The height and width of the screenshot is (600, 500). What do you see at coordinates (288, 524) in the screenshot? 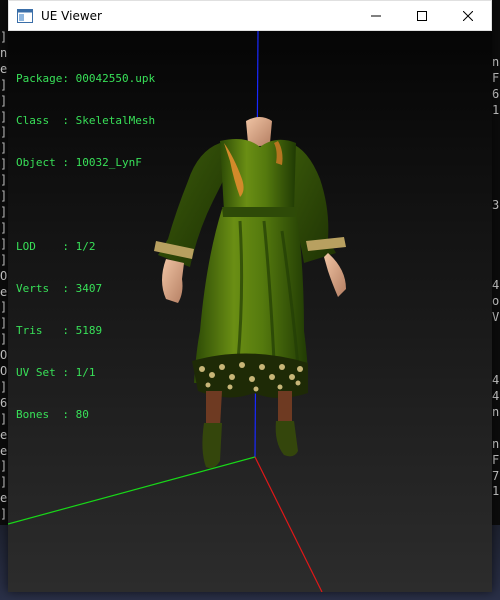
I see `axis-x` at bounding box center [288, 524].